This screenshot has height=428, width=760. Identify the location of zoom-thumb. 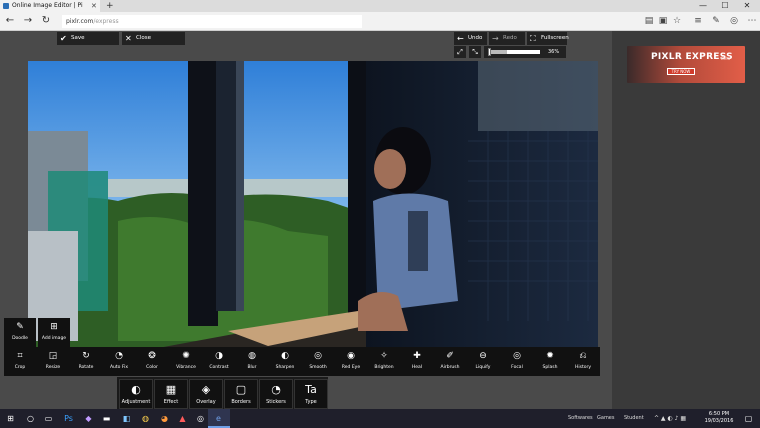
(489, 52).